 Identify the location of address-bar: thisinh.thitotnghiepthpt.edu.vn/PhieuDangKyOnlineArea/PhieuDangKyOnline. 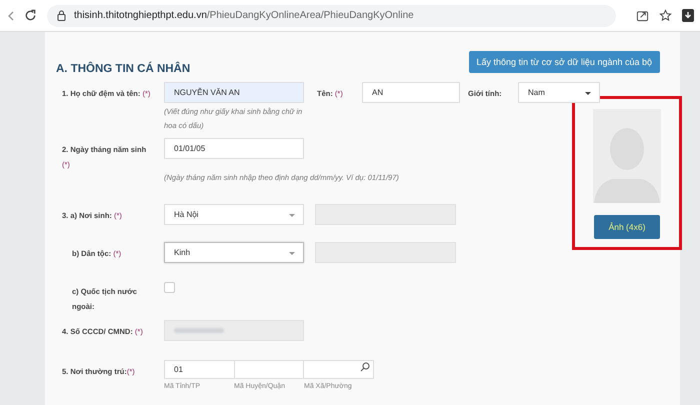
(331, 15).